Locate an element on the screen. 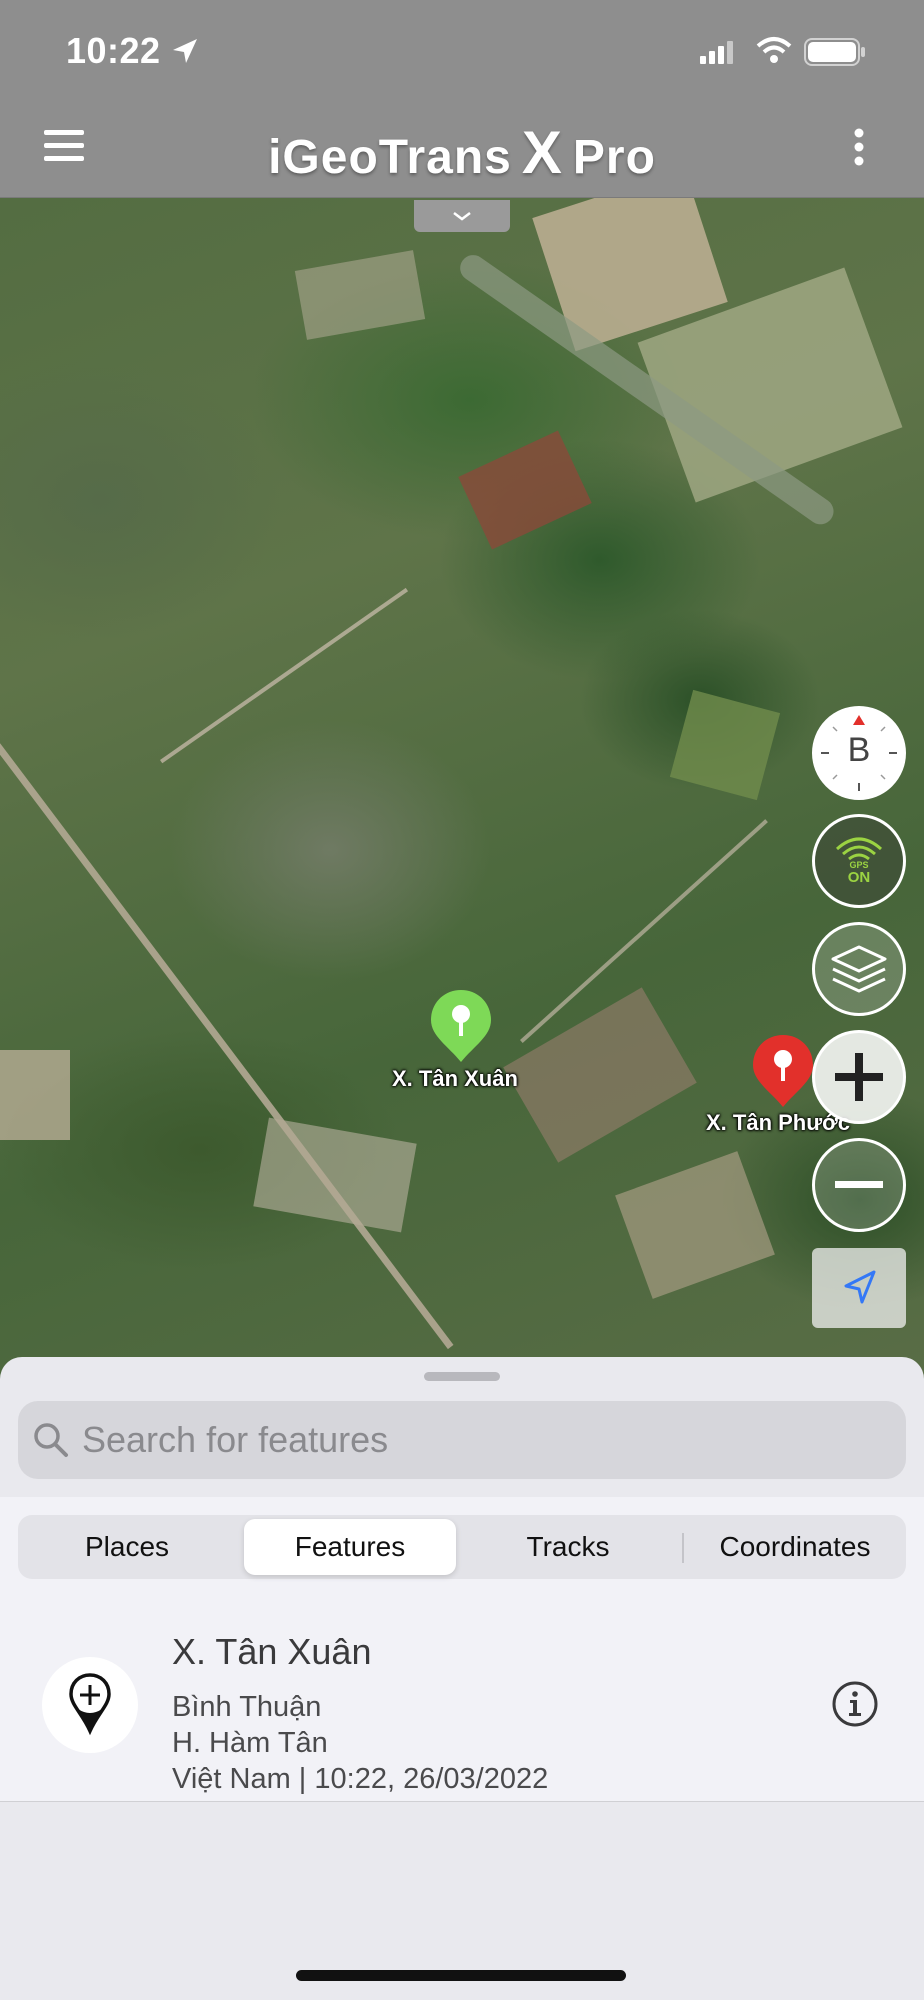  info-icon is located at coordinates (855, 1704).